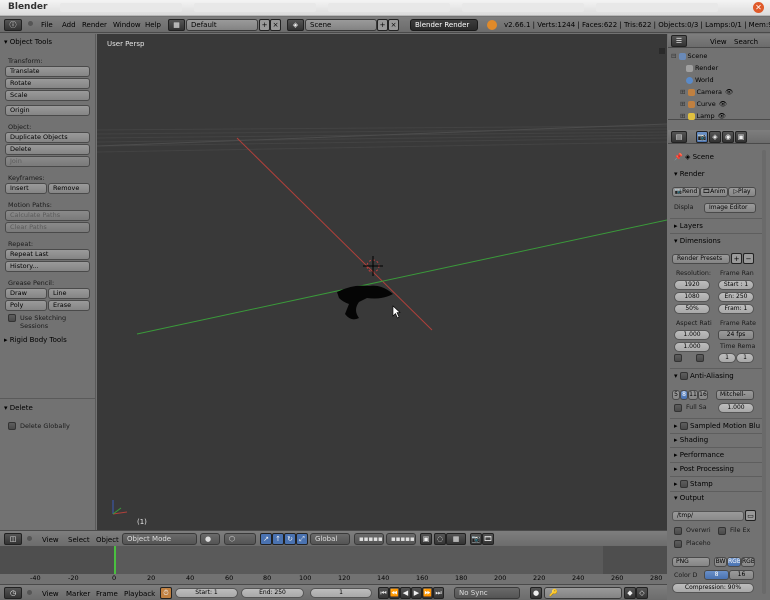 Image resolution: width=770 pixels, height=600 pixels. I want to click on menu-window: Window, so click(127, 25).